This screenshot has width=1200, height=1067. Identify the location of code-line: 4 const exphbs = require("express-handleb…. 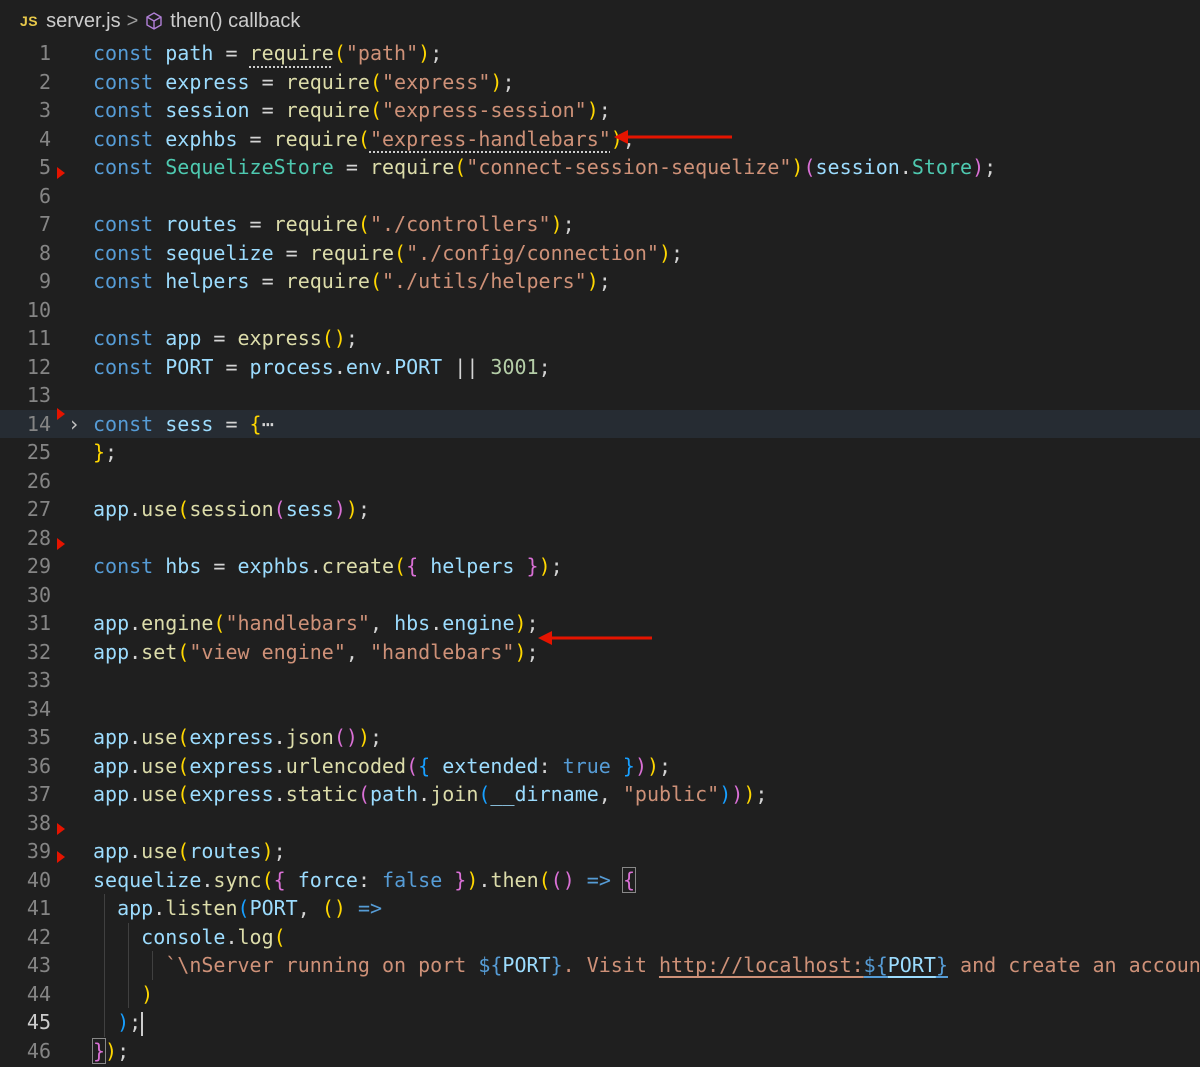
(600, 139).